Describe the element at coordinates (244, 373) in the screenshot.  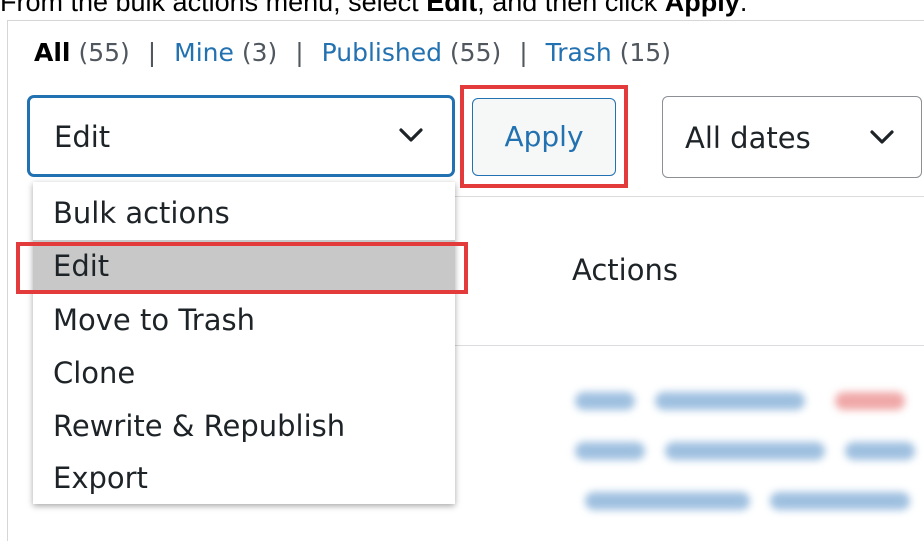
I see `dropdown-option-clone: Clone` at that location.